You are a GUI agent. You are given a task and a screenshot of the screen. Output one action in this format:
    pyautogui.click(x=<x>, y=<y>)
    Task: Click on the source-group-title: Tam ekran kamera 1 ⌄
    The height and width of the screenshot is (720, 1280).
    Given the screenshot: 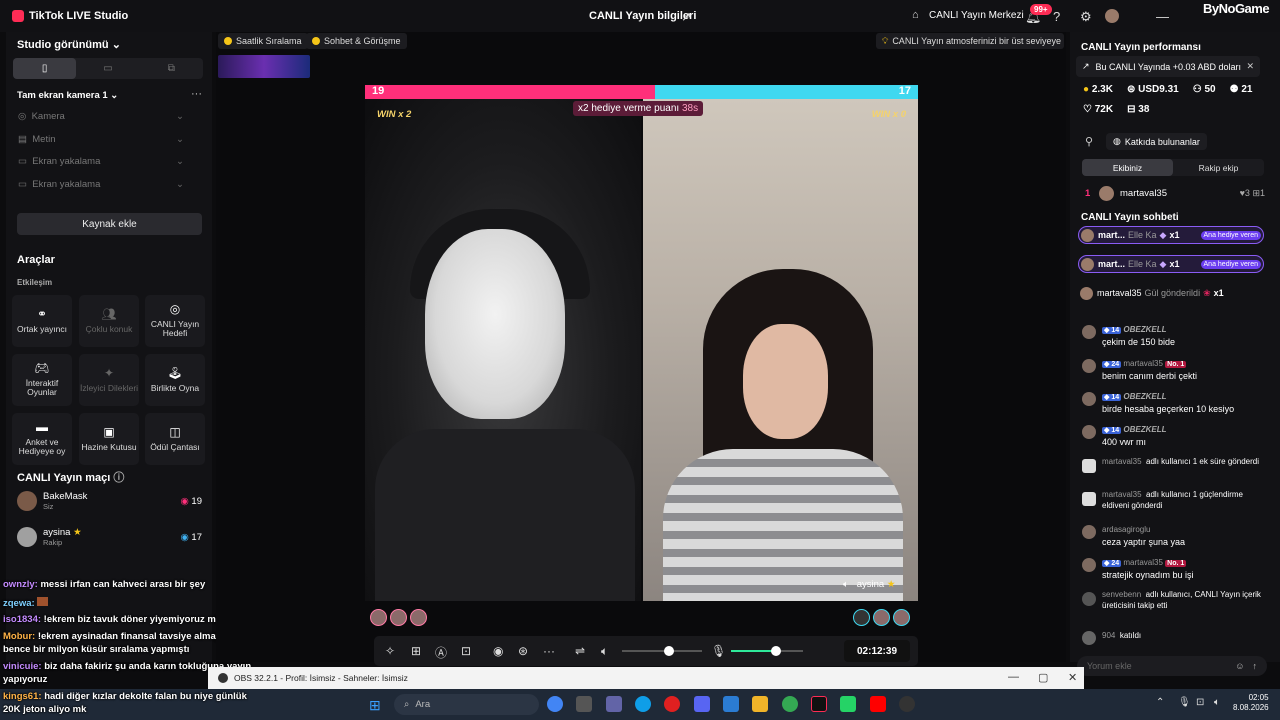 What is the action you would take?
    pyautogui.click(x=67, y=95)
    